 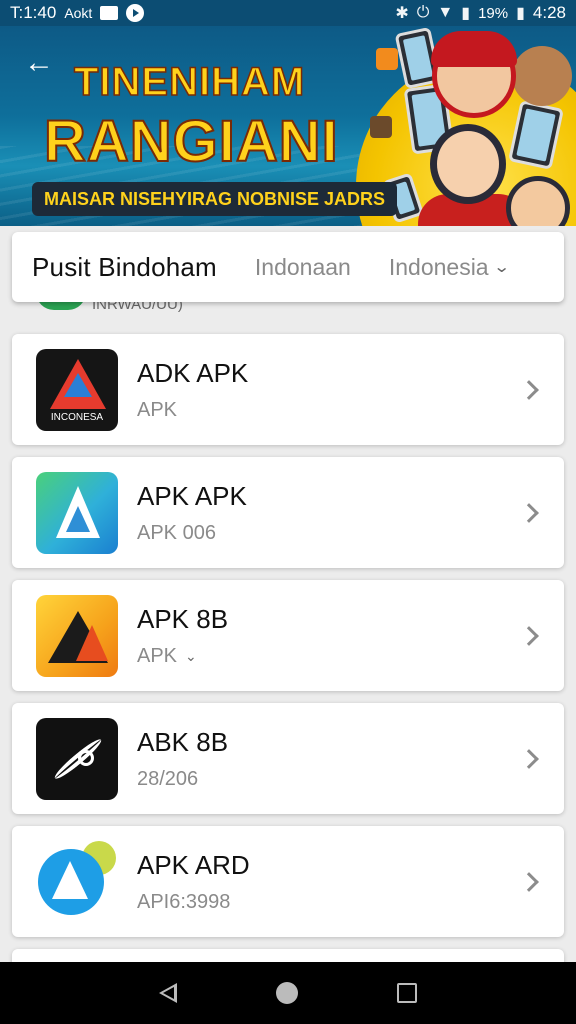 What do you see at coordinates (192, 495) in the screenshot?
I see `app-name: APK APK` at bounding box center [192, 495].